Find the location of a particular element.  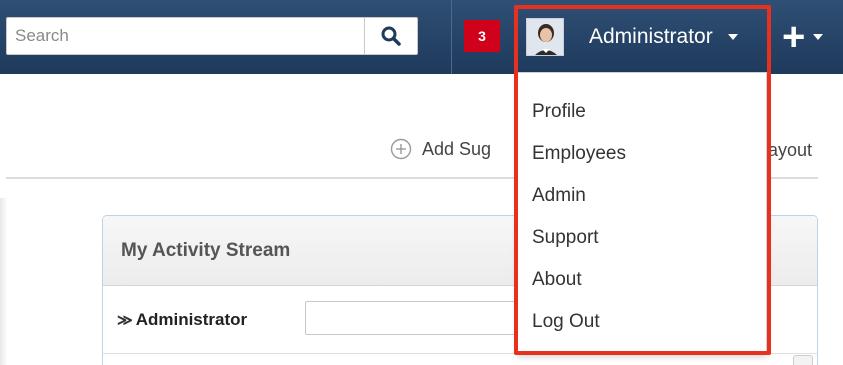

nav-divider is located at coordinates (451, 37).